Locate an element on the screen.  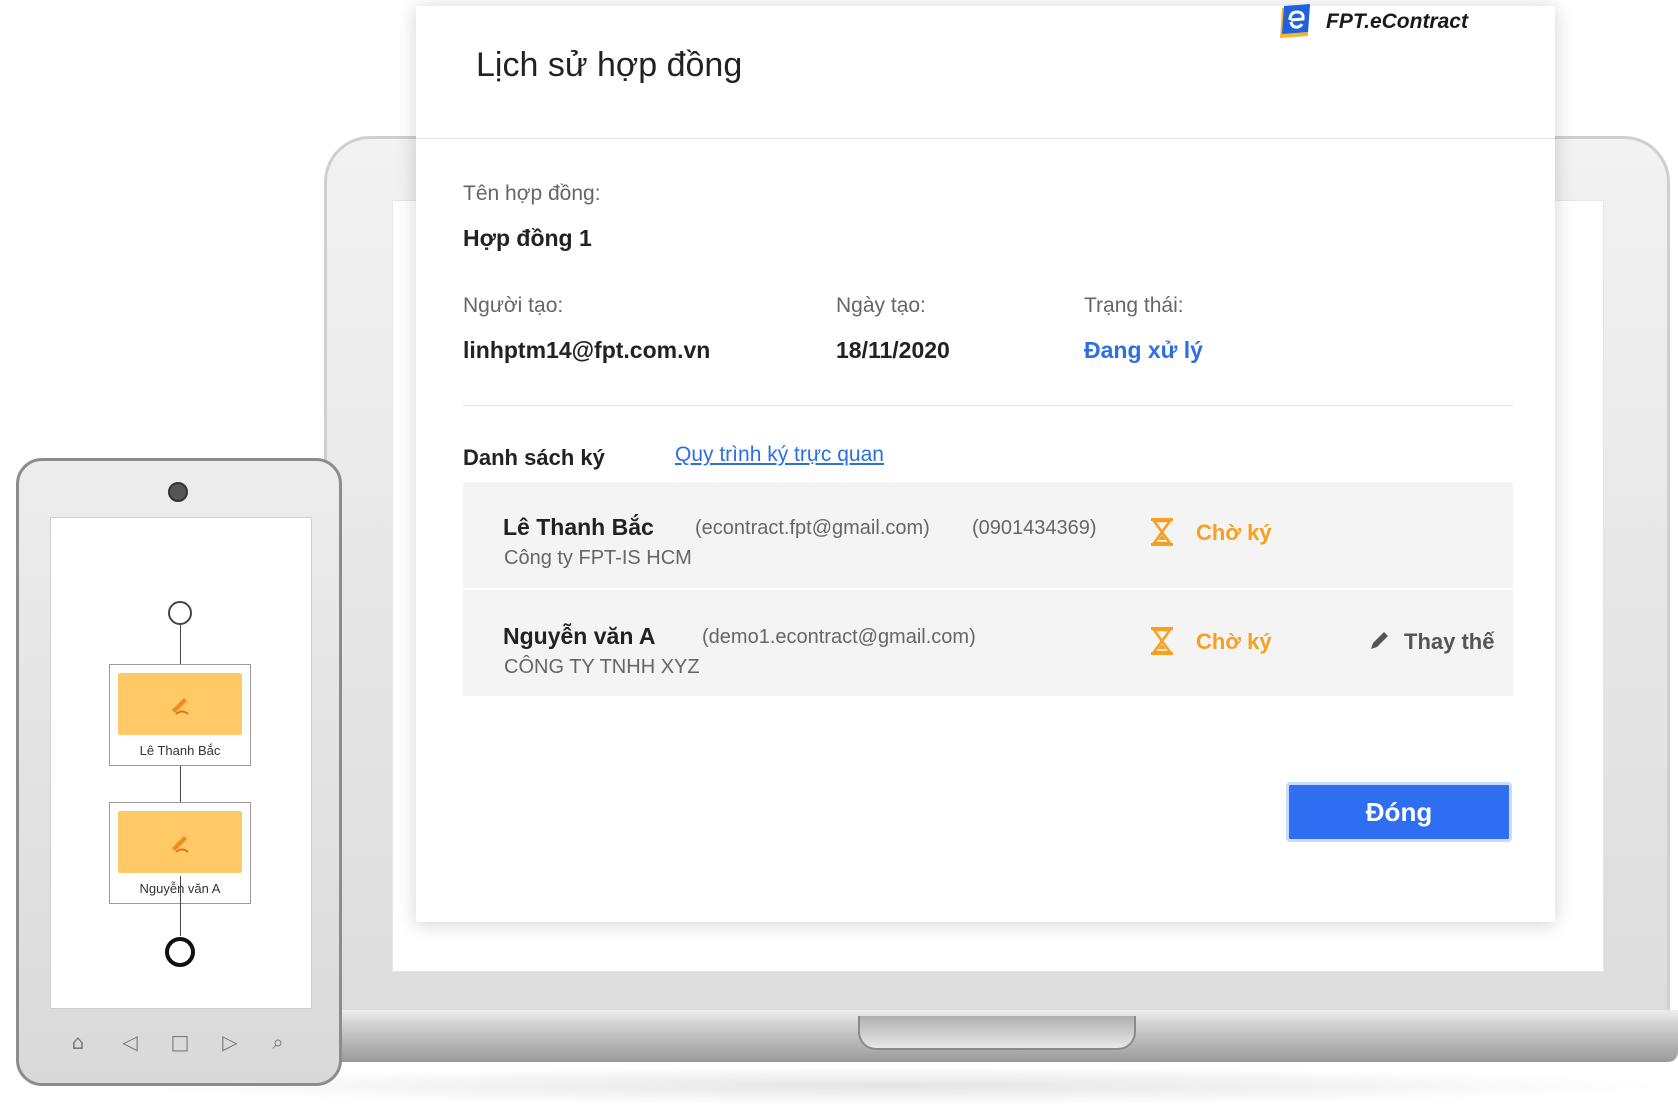
created-date-label: Ngày tạo: is located at coordinates (881, 305).